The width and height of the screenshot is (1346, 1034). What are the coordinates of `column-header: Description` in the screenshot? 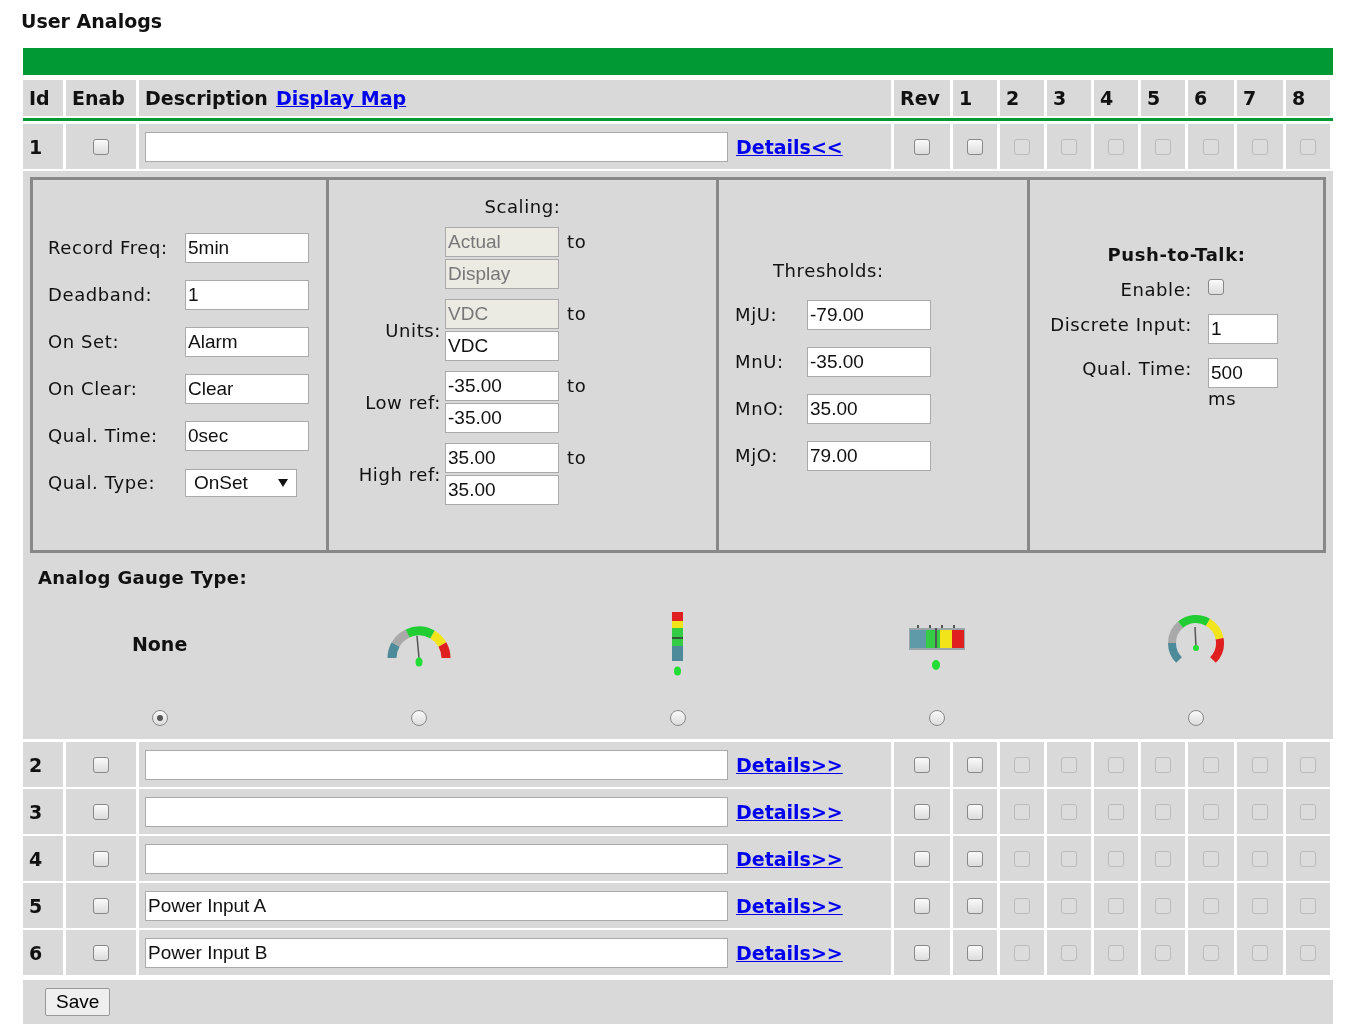 It's located at (206, 98).